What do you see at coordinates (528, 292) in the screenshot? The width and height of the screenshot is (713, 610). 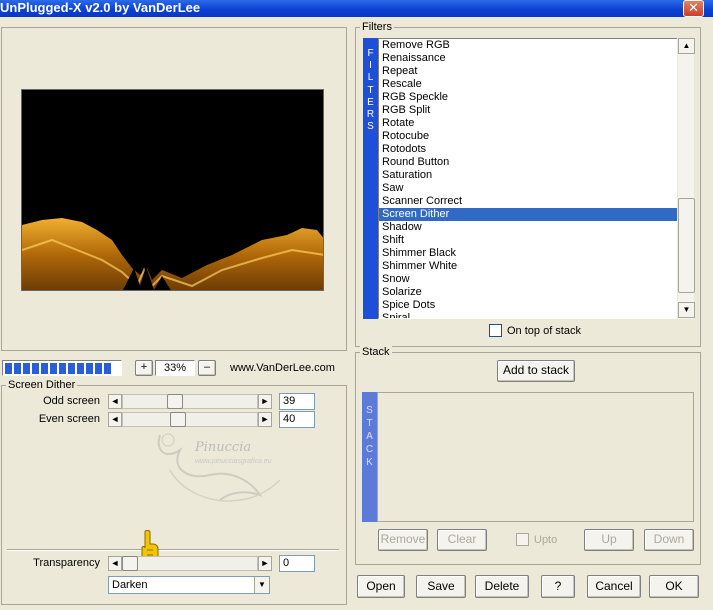 I see `filter-list-item: Solarize` at bounding box center [528, 292].